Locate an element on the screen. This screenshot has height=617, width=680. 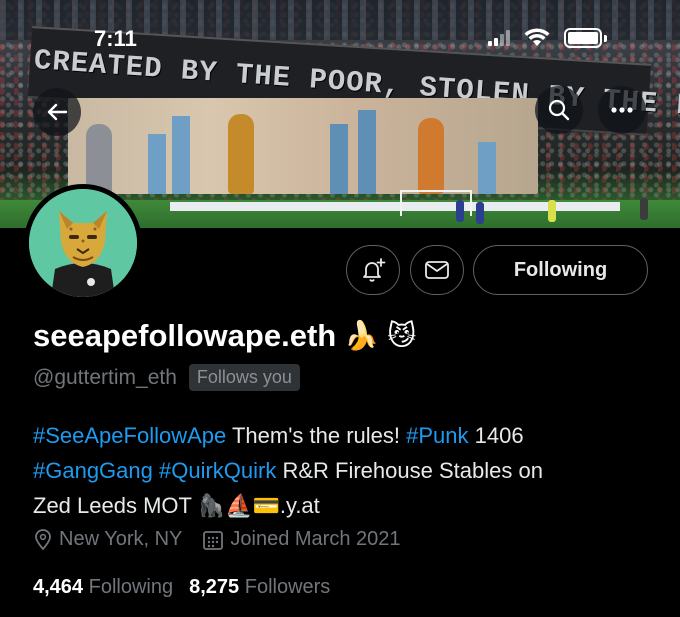
back-button is located at coordinates (57, 112).